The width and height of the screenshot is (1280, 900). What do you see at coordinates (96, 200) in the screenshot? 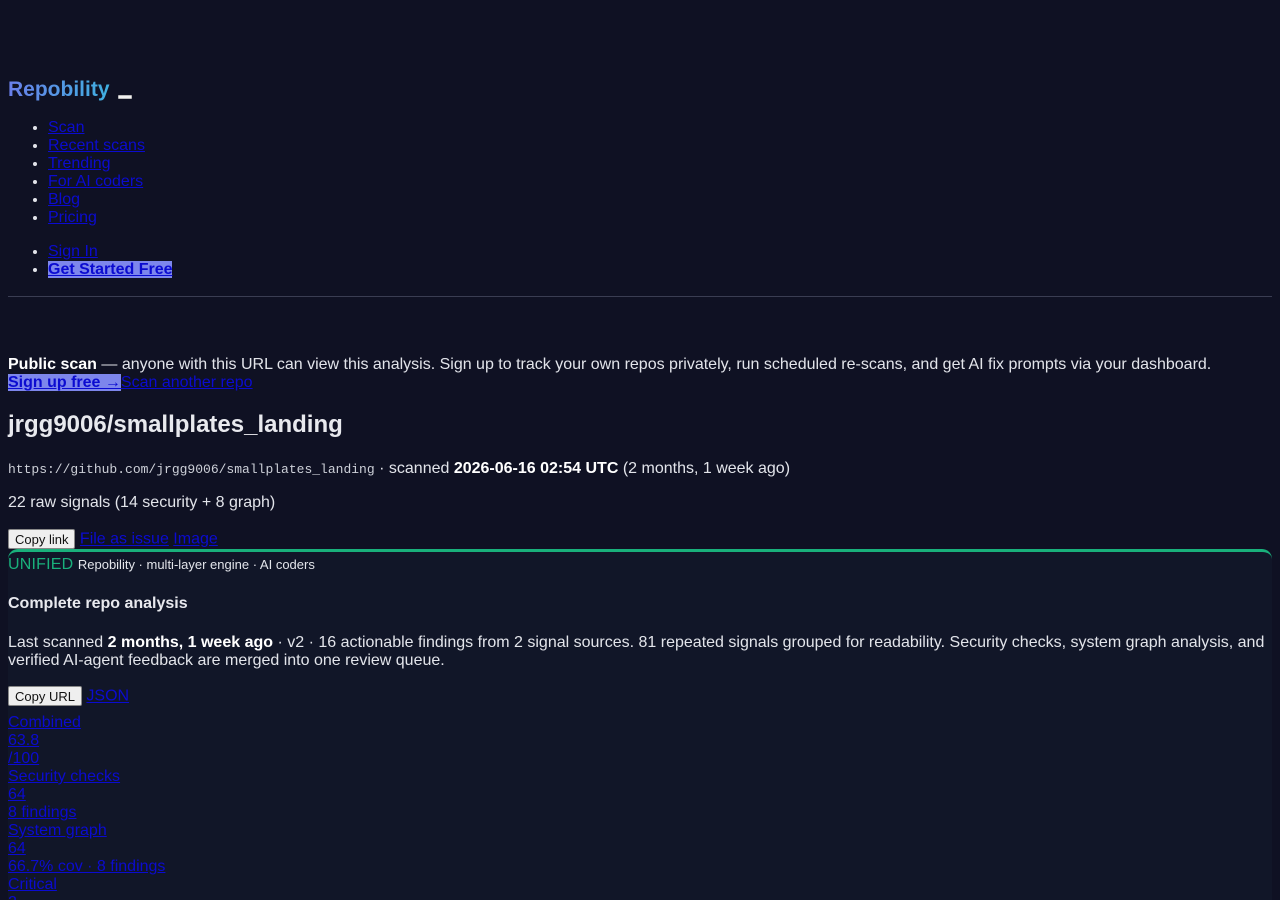
I see `nav-item-blog: Blog` at bounding box center [96, 200].